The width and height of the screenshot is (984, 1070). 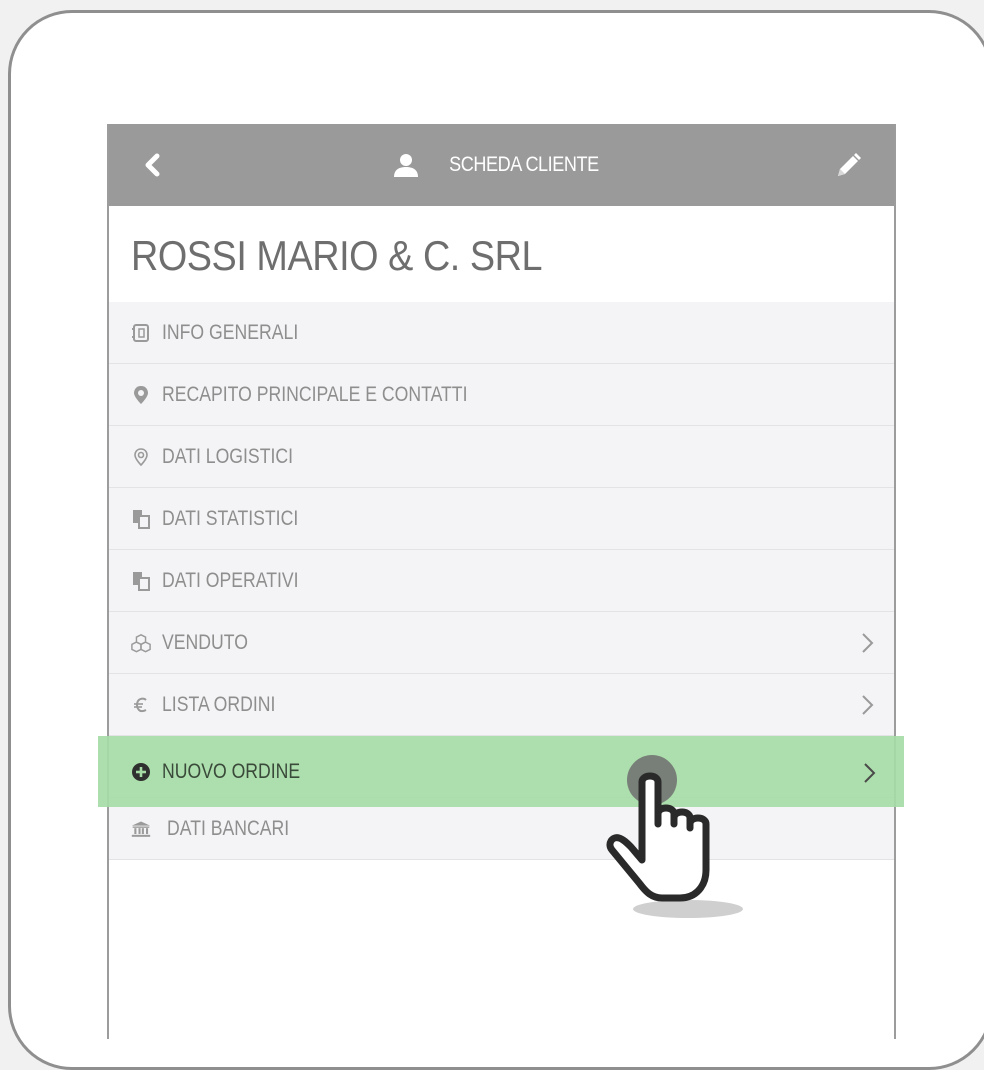 I want to click on map-marker-icon, so click(x=141, y=395).